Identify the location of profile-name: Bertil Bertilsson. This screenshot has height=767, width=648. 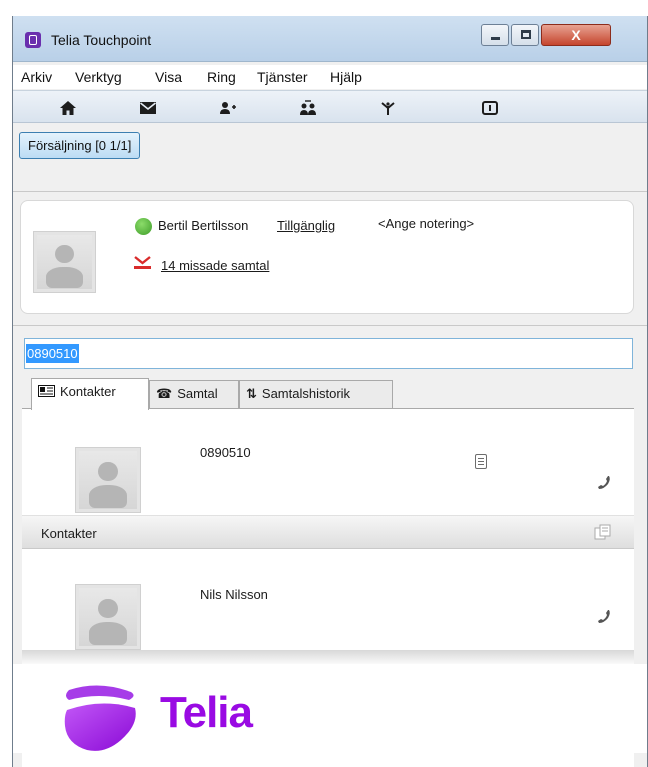
(203, 225).